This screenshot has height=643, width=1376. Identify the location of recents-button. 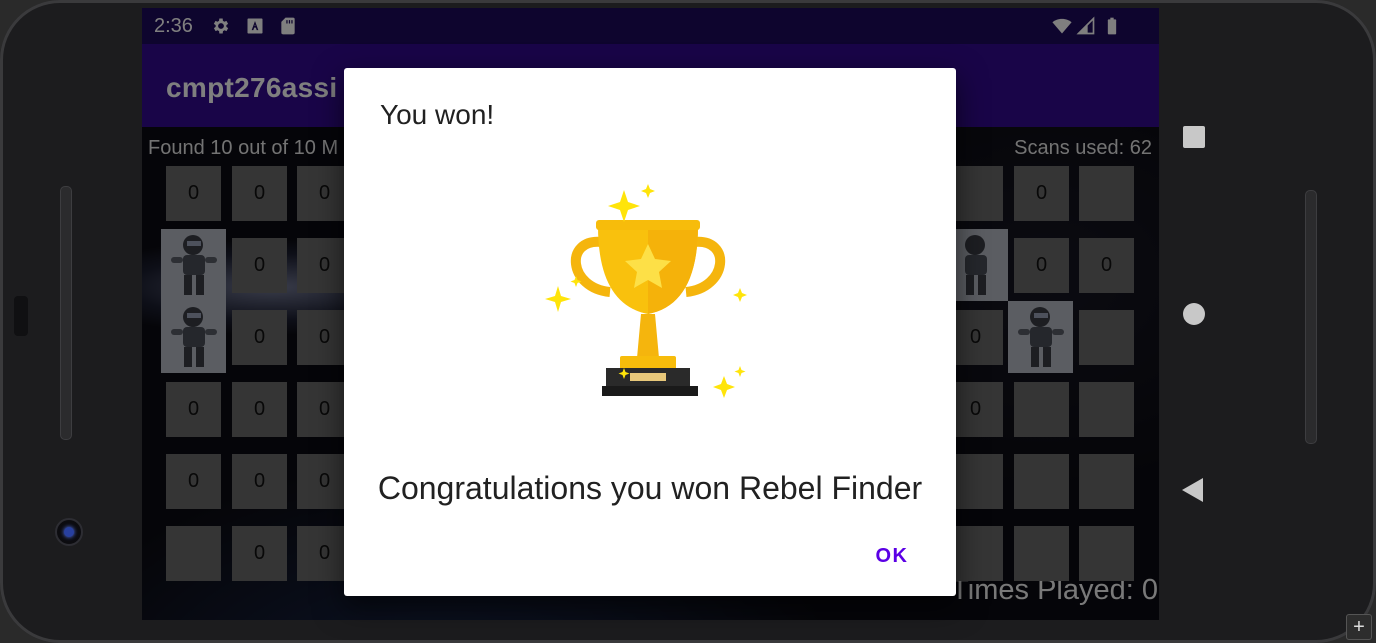
(1194, 137).